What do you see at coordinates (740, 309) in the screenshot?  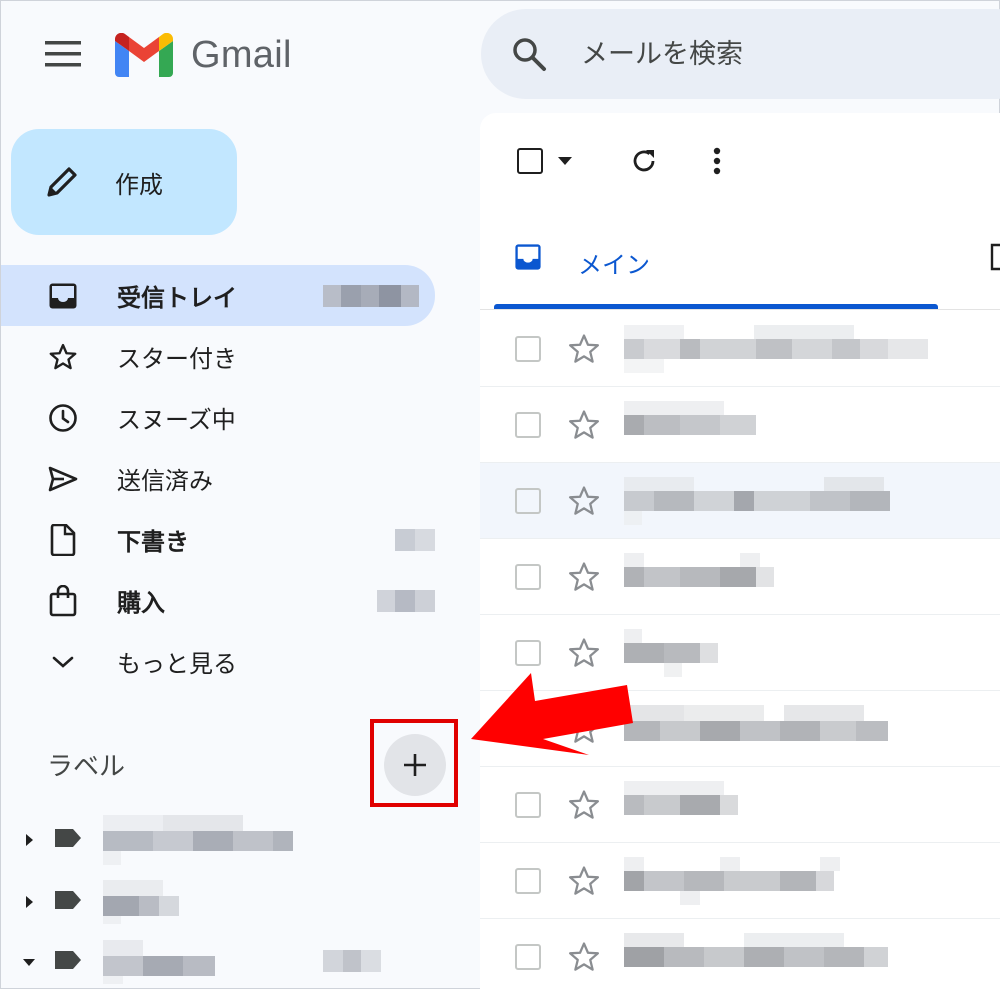 I see `tab-divider` at bounding box center [740, 309].